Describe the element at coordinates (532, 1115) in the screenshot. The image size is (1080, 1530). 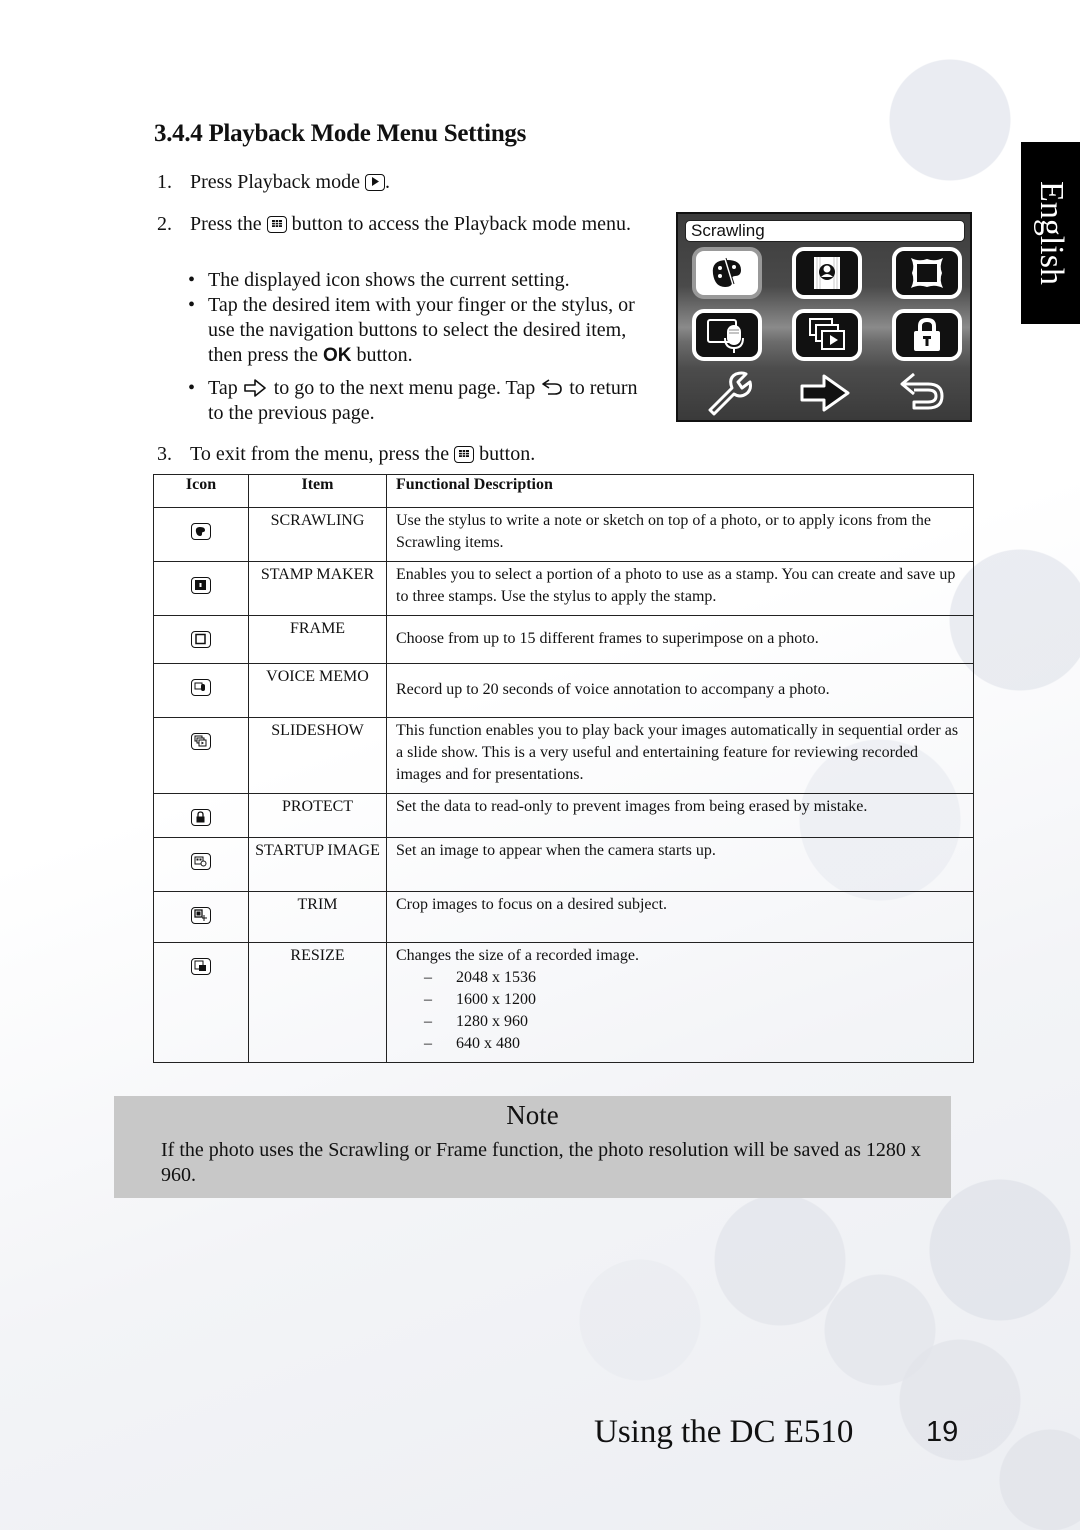
I see `note-title: Note` at that location.